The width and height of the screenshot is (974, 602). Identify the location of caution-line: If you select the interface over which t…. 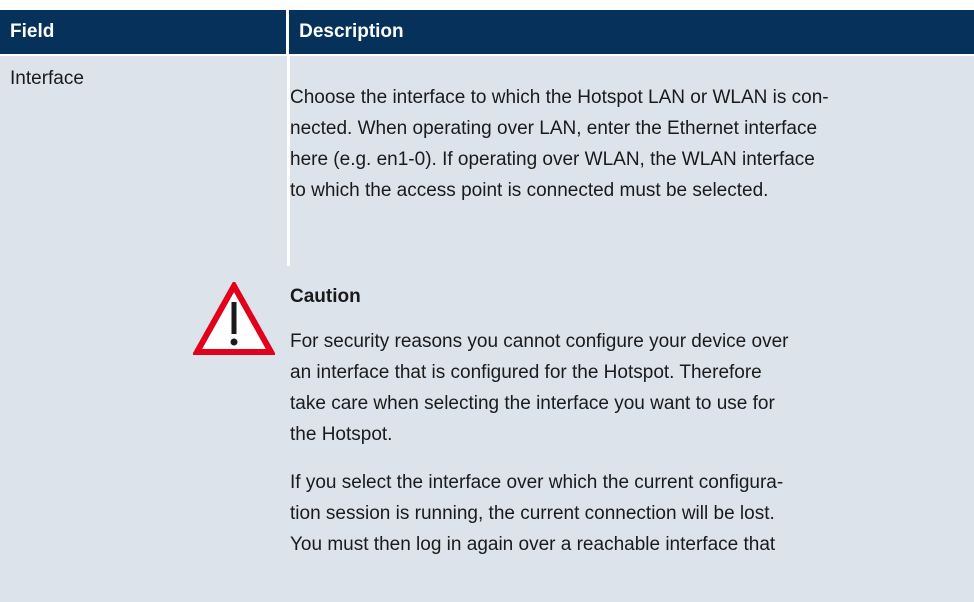
(537, 482).